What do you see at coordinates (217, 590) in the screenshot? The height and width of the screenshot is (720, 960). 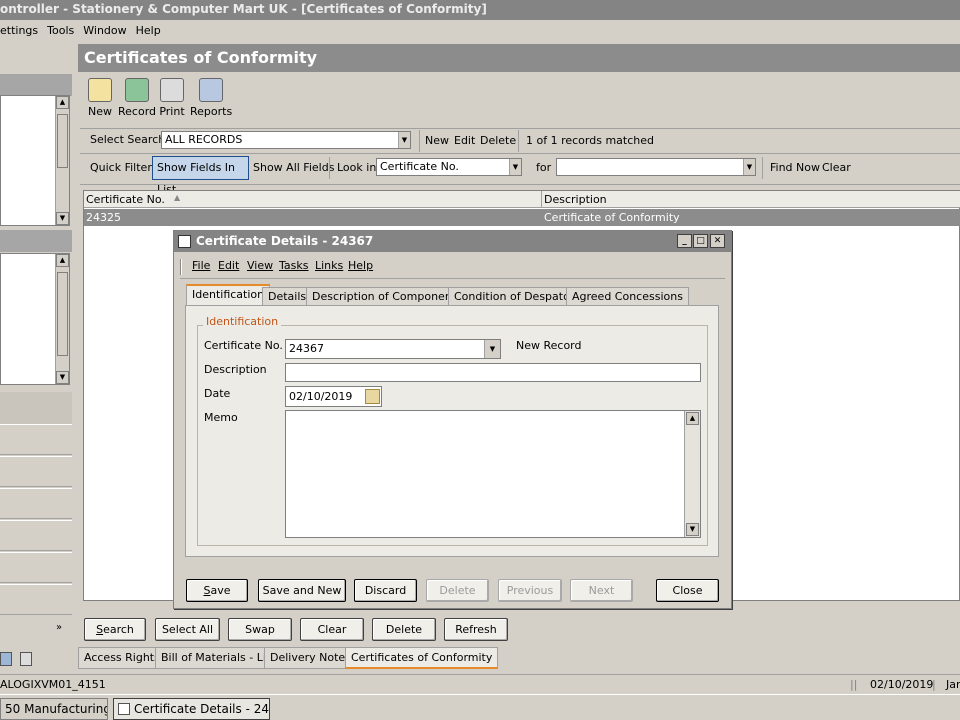 I see `save-button: Save` at bounding box center [217, 590].